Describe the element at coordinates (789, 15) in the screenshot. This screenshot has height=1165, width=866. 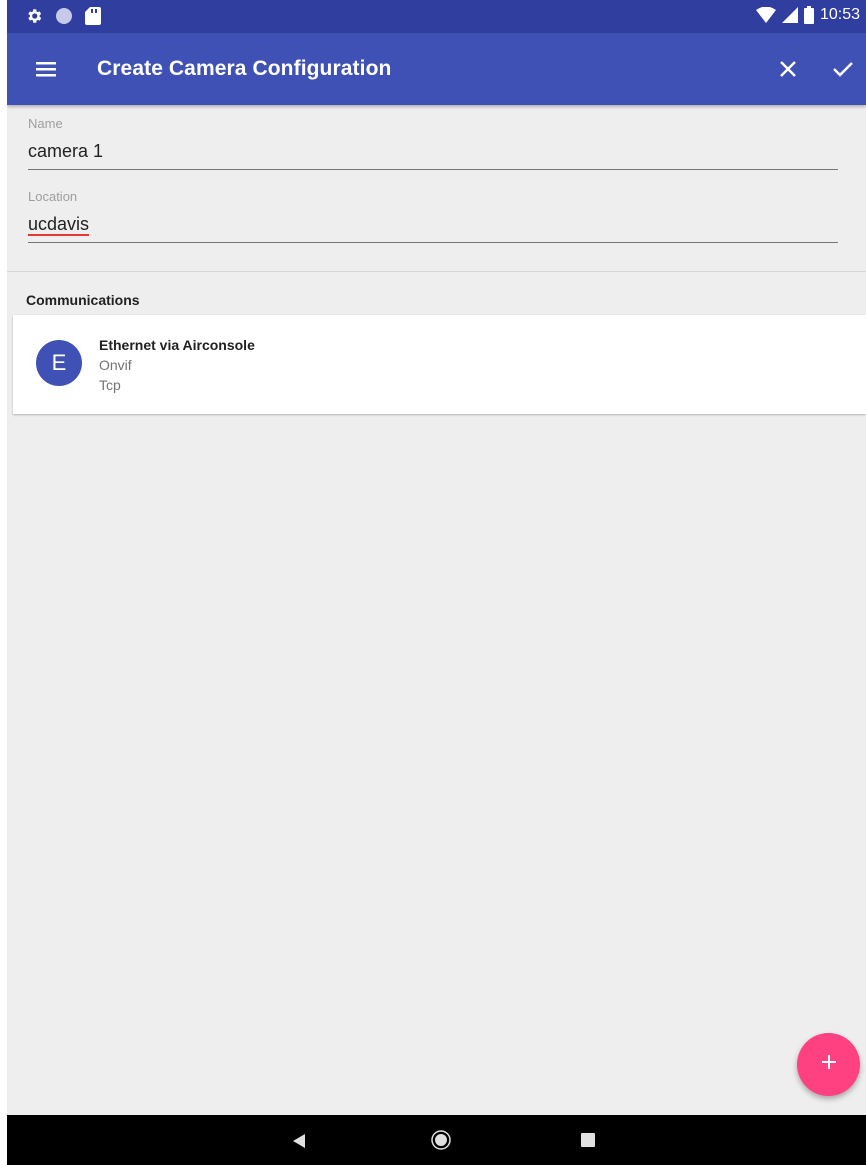
I see `signal-icon` at that location.